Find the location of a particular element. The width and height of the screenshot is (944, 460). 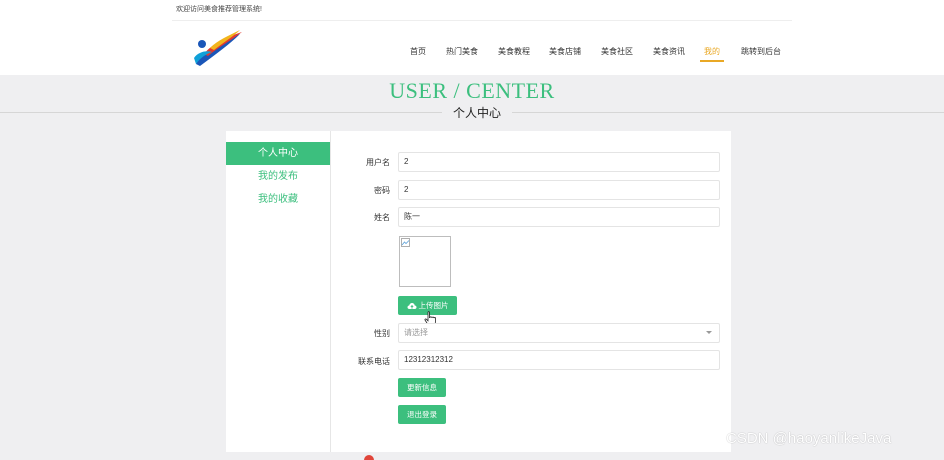

nav-food-shops: 美食店铺 is located at coordinates (565, 51).